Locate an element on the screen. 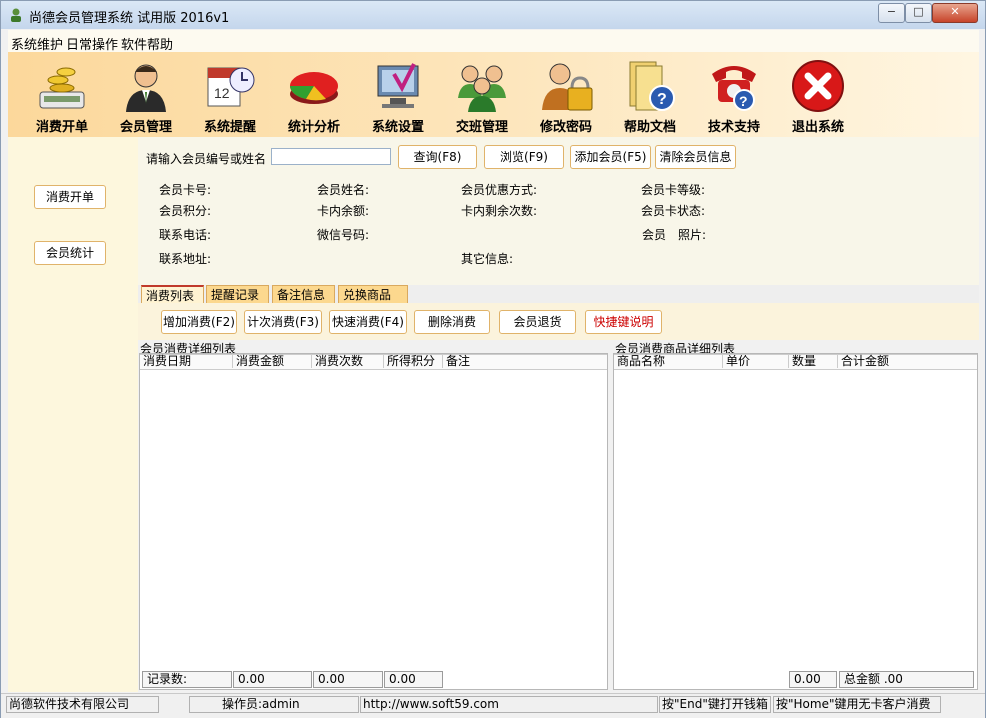 This screenshot has width=986, height=718. col-quantity: 数量 is located at coordinates (812, 361).